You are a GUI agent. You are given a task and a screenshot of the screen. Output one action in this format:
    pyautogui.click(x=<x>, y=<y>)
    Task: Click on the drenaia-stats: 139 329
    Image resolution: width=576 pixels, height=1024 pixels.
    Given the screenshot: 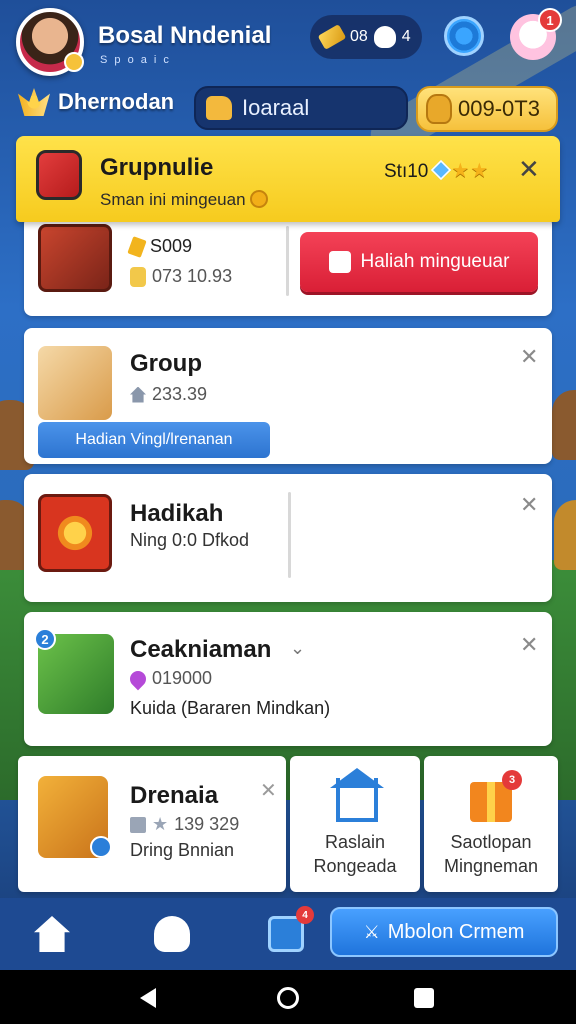 What is the action you would take?
    pyautogui.click(x=207, y=824)
    